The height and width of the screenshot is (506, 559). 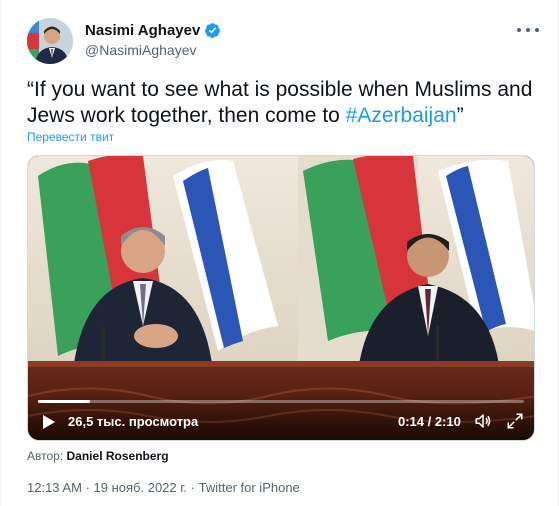 What do you see at coordinates (133, 421) in the screenshot?
I see `view-count: 26,5 тыс. просмотра` at bounding box center [133, 421].